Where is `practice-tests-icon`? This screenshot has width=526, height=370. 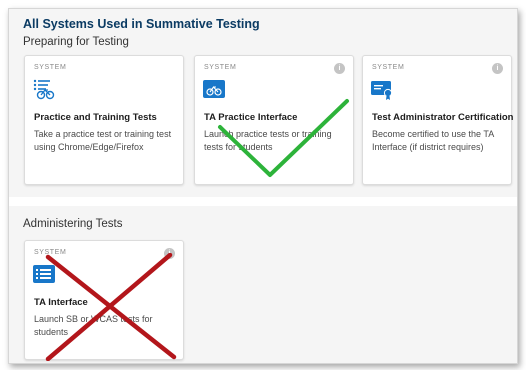
practice-tests-icon is located at coordinates (44, 89).